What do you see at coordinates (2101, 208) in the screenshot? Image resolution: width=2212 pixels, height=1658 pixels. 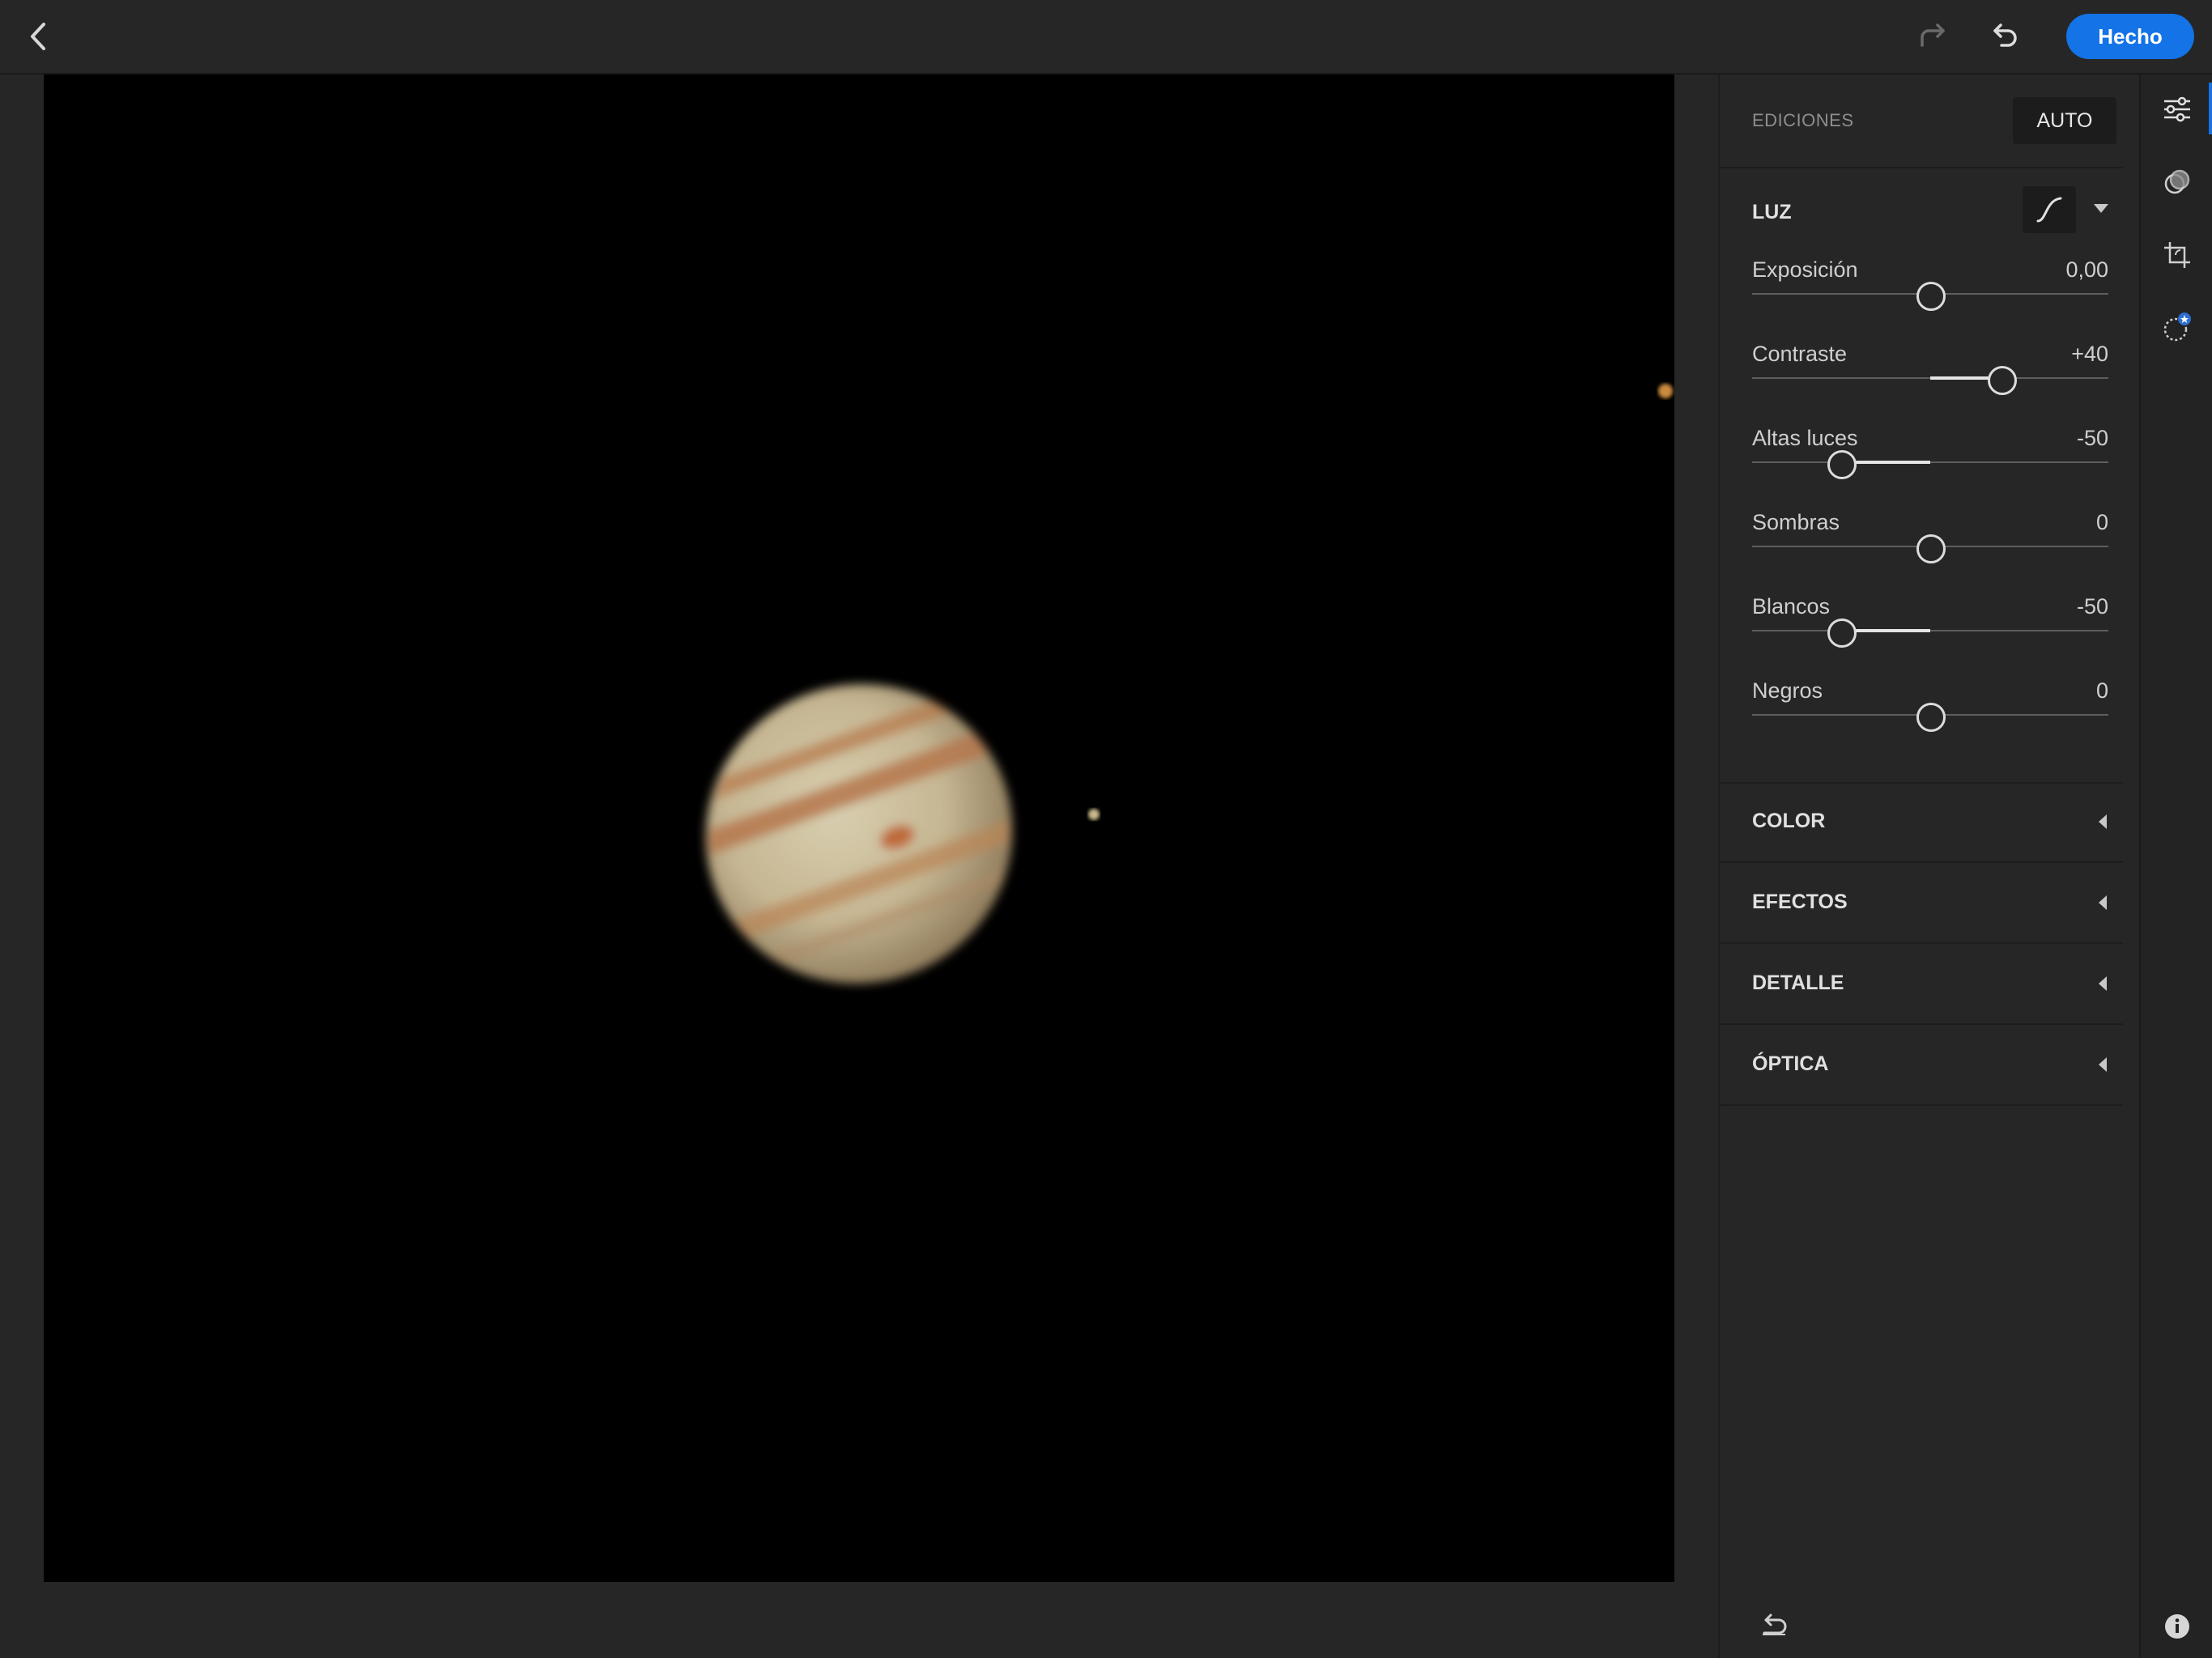 I see `collapse-light-icon` at bounding box center [2101, 208].